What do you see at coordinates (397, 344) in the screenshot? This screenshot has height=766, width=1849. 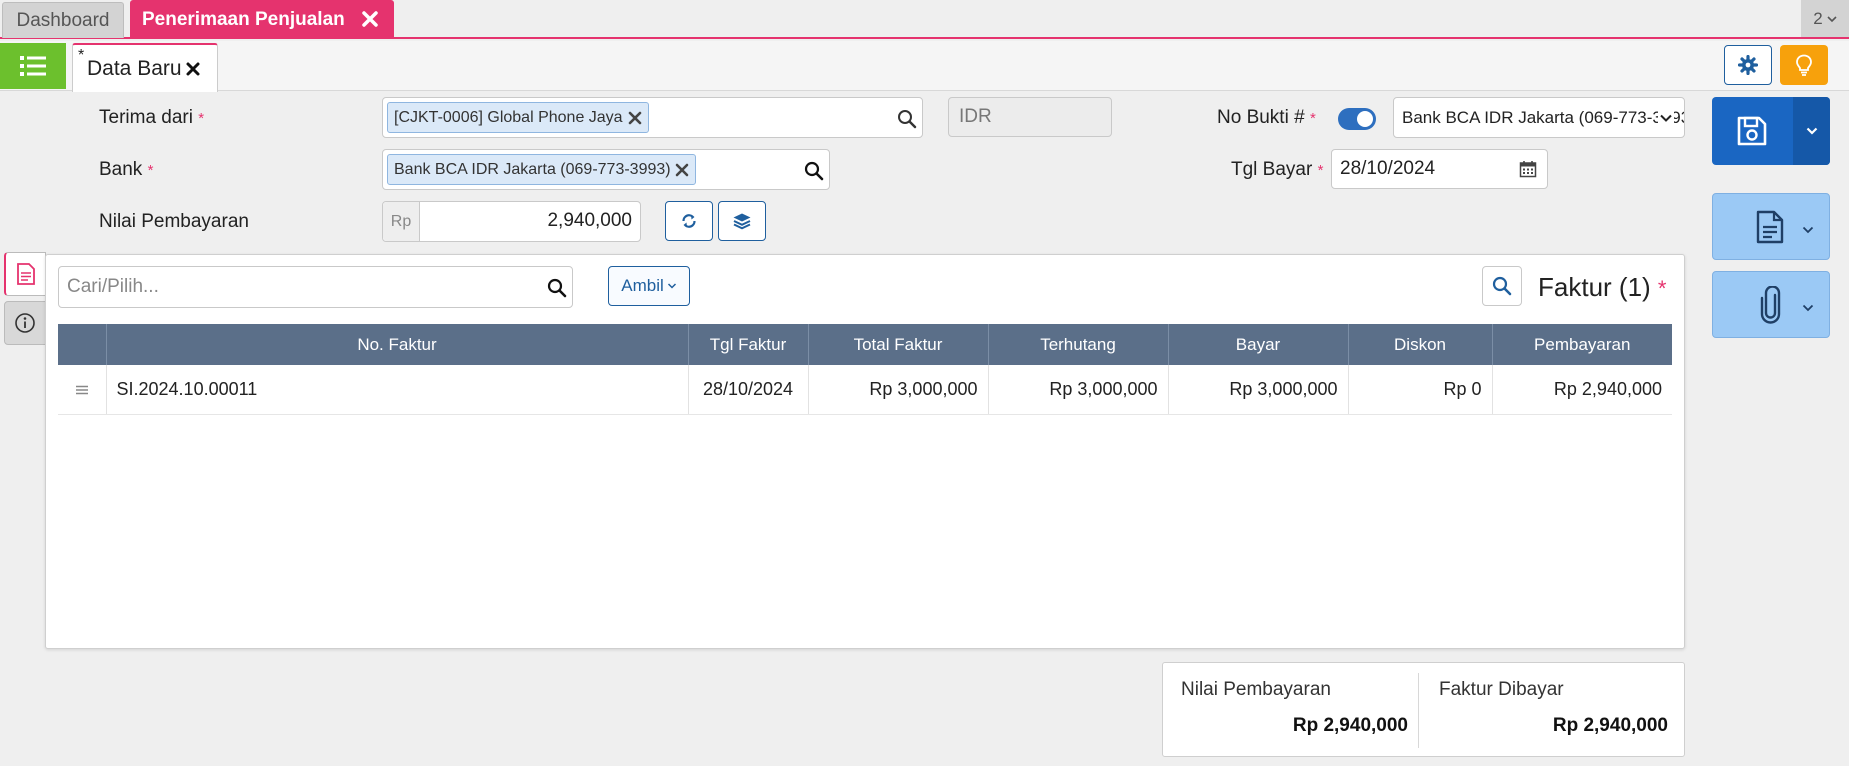 I see `column-header-no-faktur: No. Faktur` at bounding box center [397, 344].